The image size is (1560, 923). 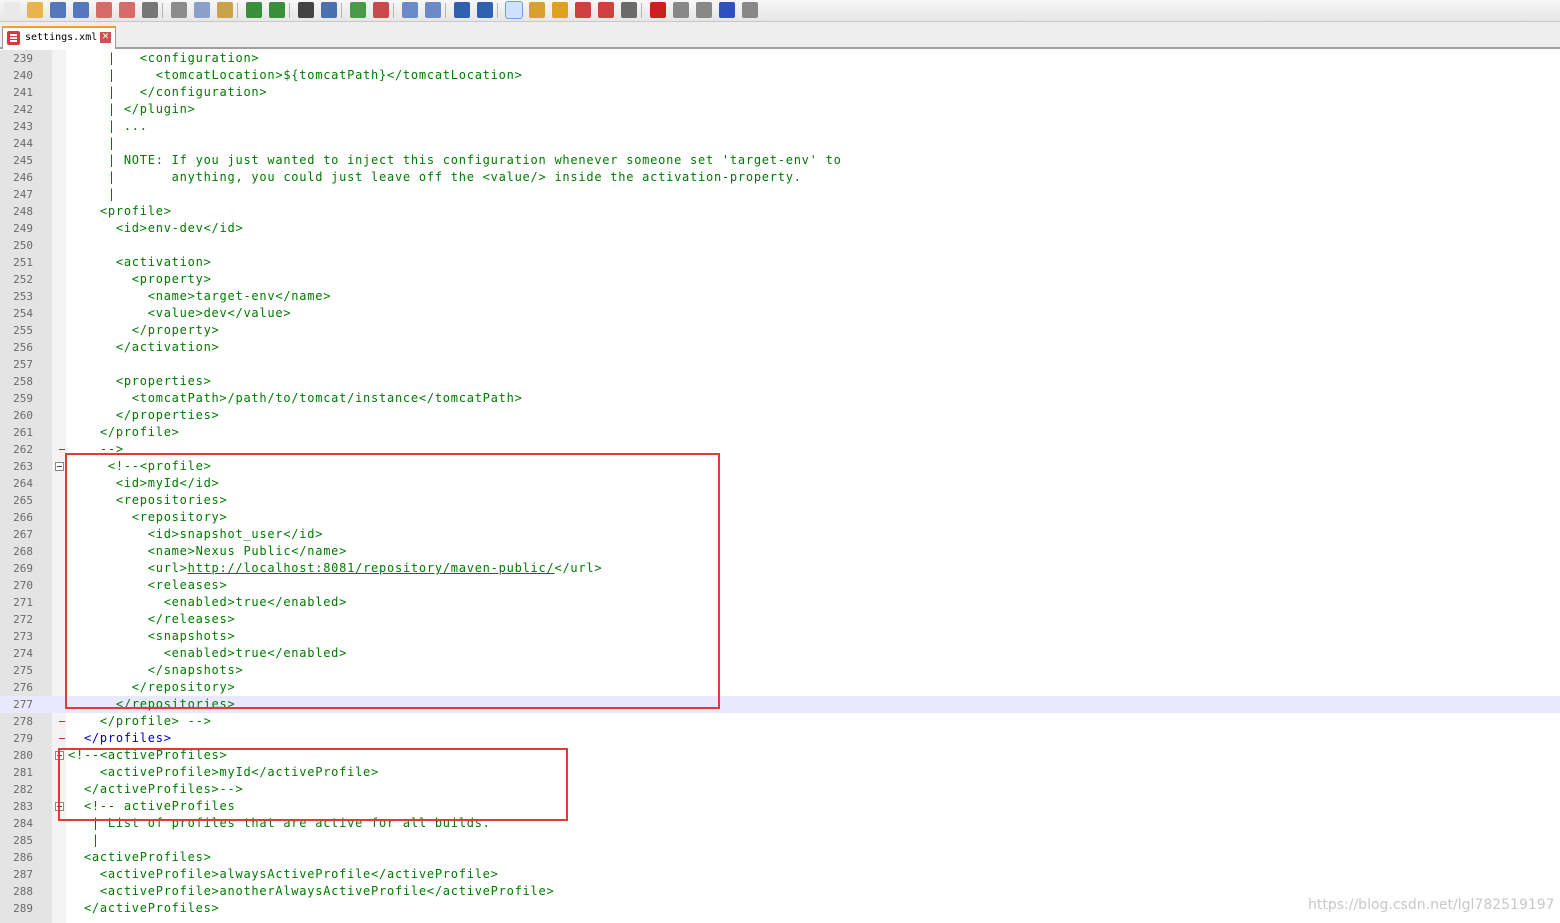 What do you see at coordinates (23, 245) in the screenshot?
I see `line-number: 250` at bounding box center [23, 245].